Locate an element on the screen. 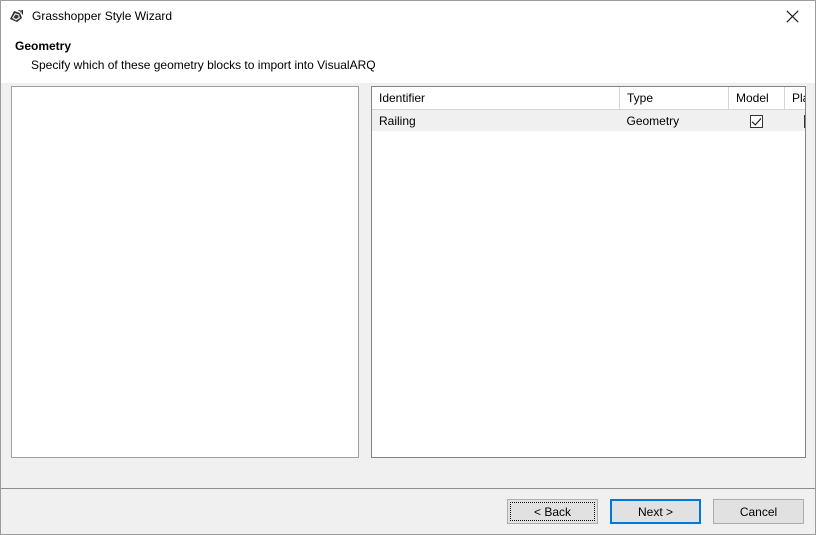 This screenshot has width=816, height=535. column-header-plan: Plan is located at coordinates (794, 98).